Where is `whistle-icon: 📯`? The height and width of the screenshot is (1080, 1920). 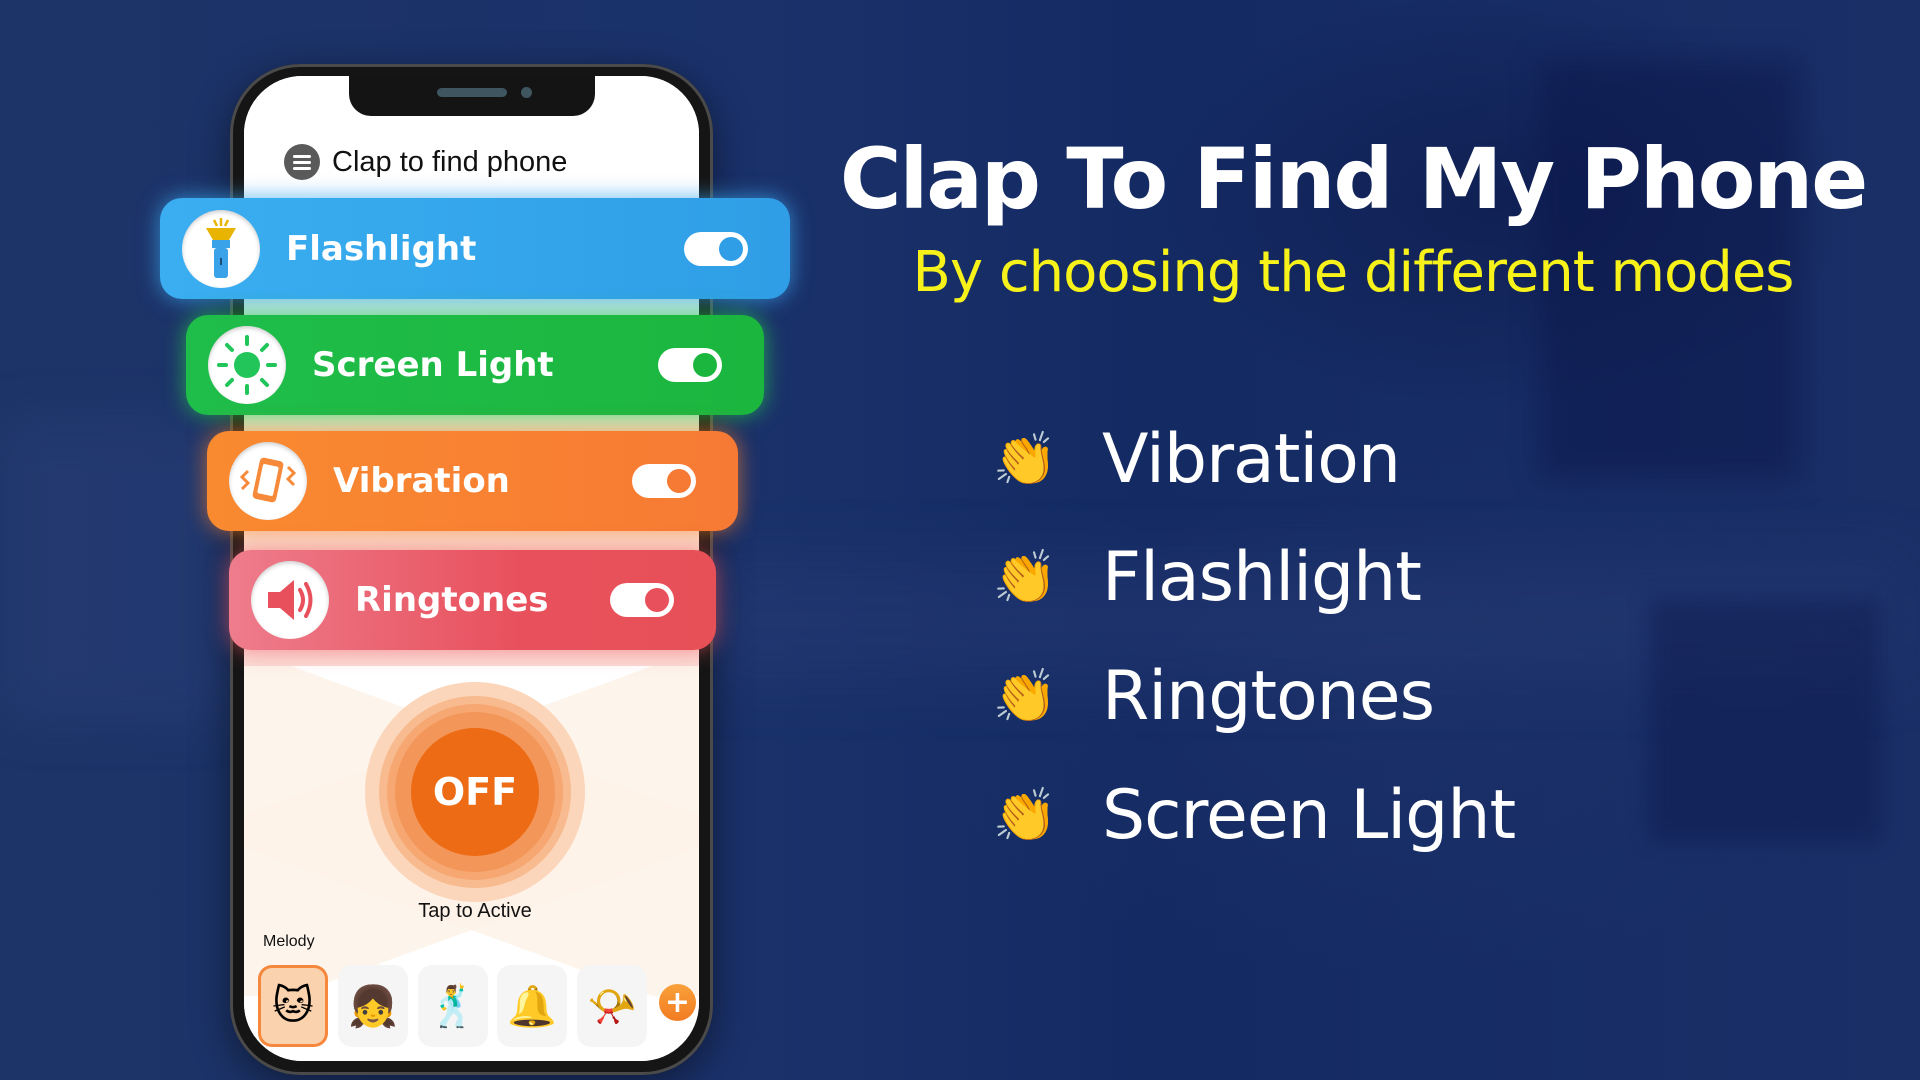 whistle-icon: 📯 is located at coordinates (612, 1006).